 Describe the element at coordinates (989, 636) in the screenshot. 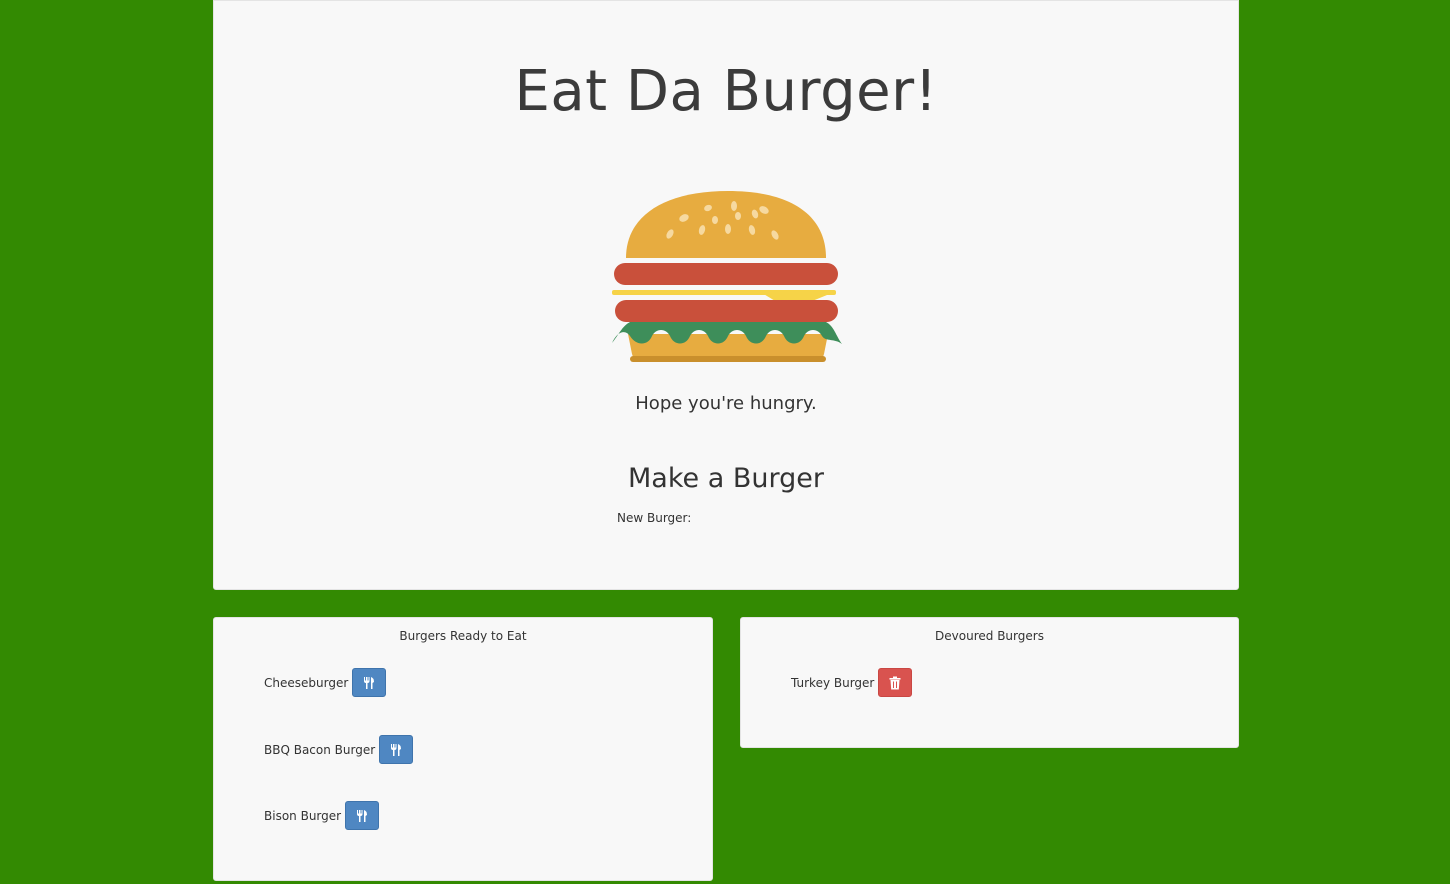

I see `devoured-panel-title: Devoured Burgers` at that location.